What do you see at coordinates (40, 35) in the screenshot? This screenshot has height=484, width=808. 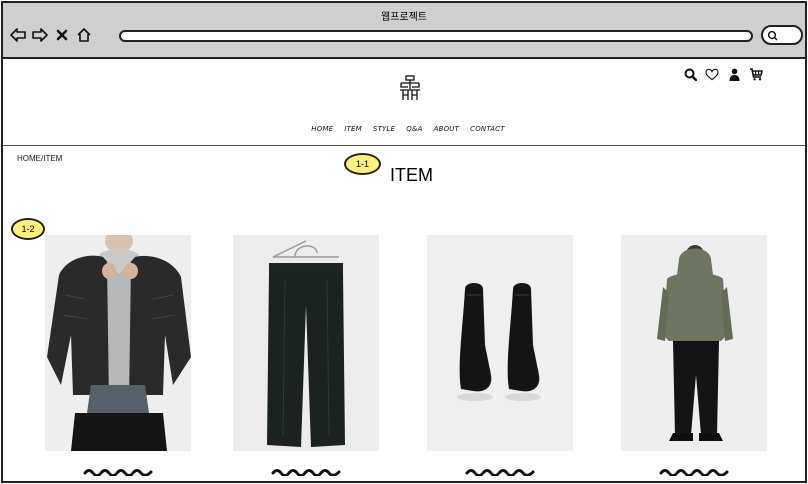 I see `forward-icon` at bounding box center [40, 35].